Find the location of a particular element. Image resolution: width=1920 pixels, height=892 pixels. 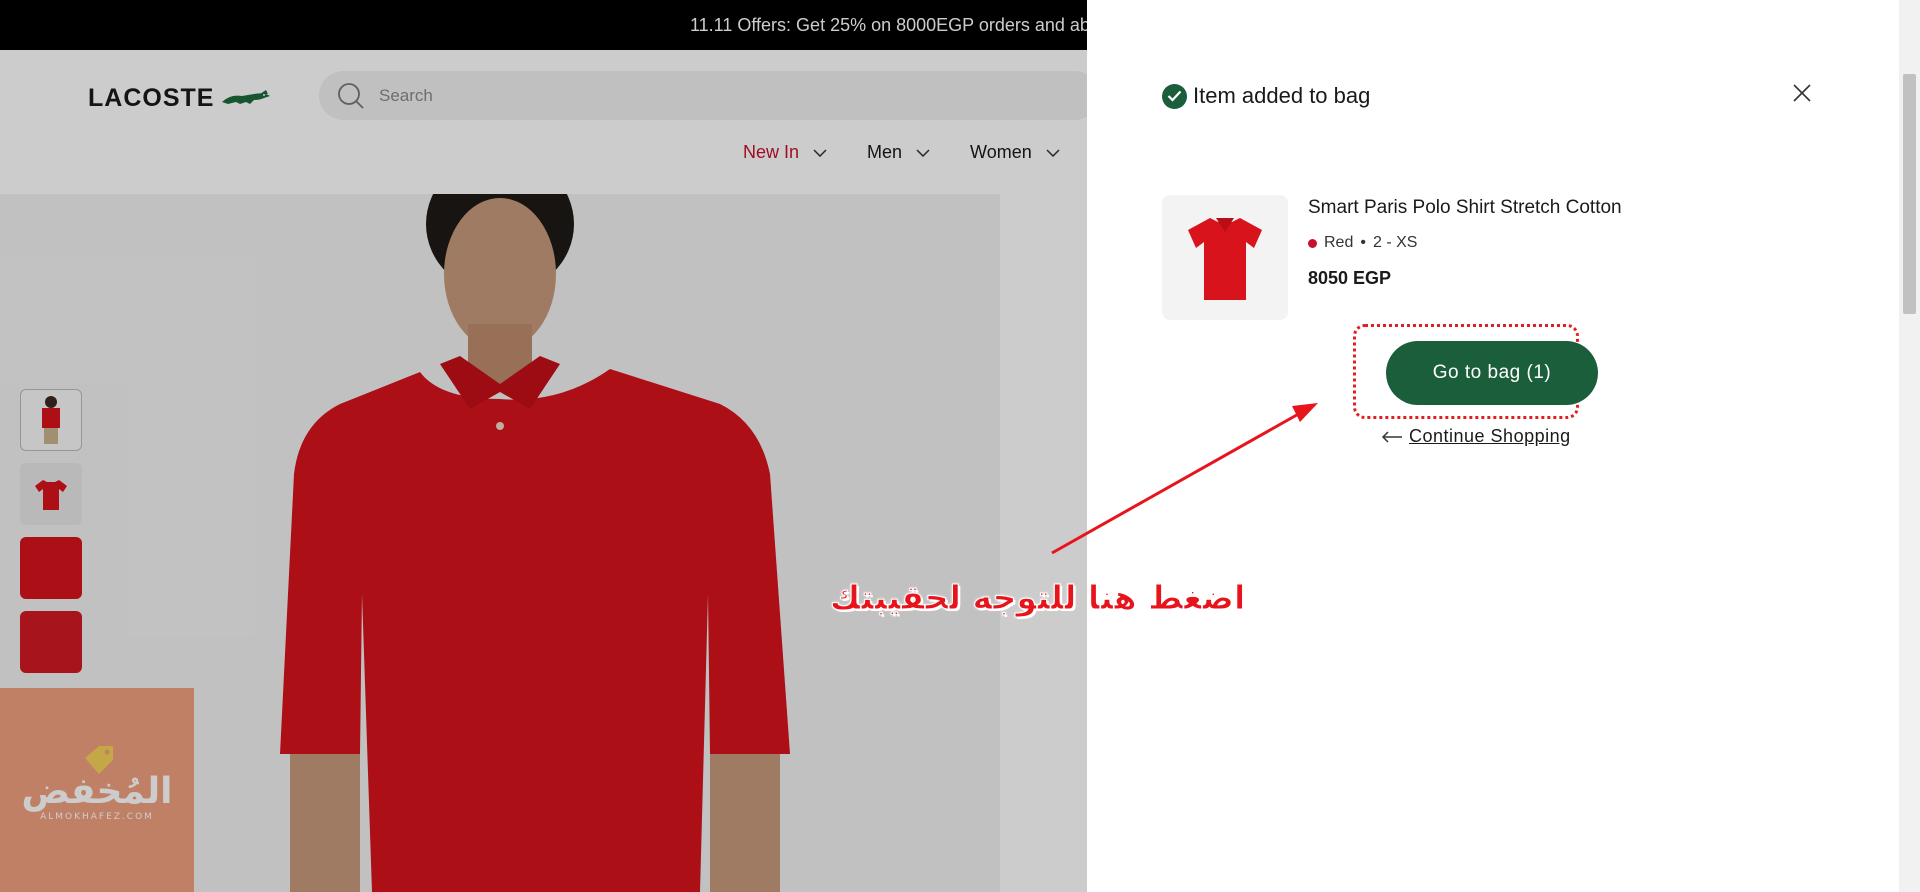

product-size: 2 - XS is located at coordinates (1395, 242).